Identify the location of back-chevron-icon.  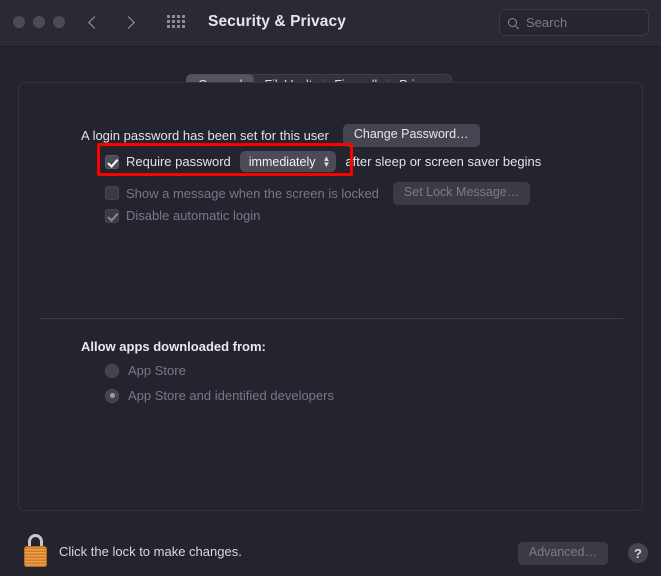
(95, 23).